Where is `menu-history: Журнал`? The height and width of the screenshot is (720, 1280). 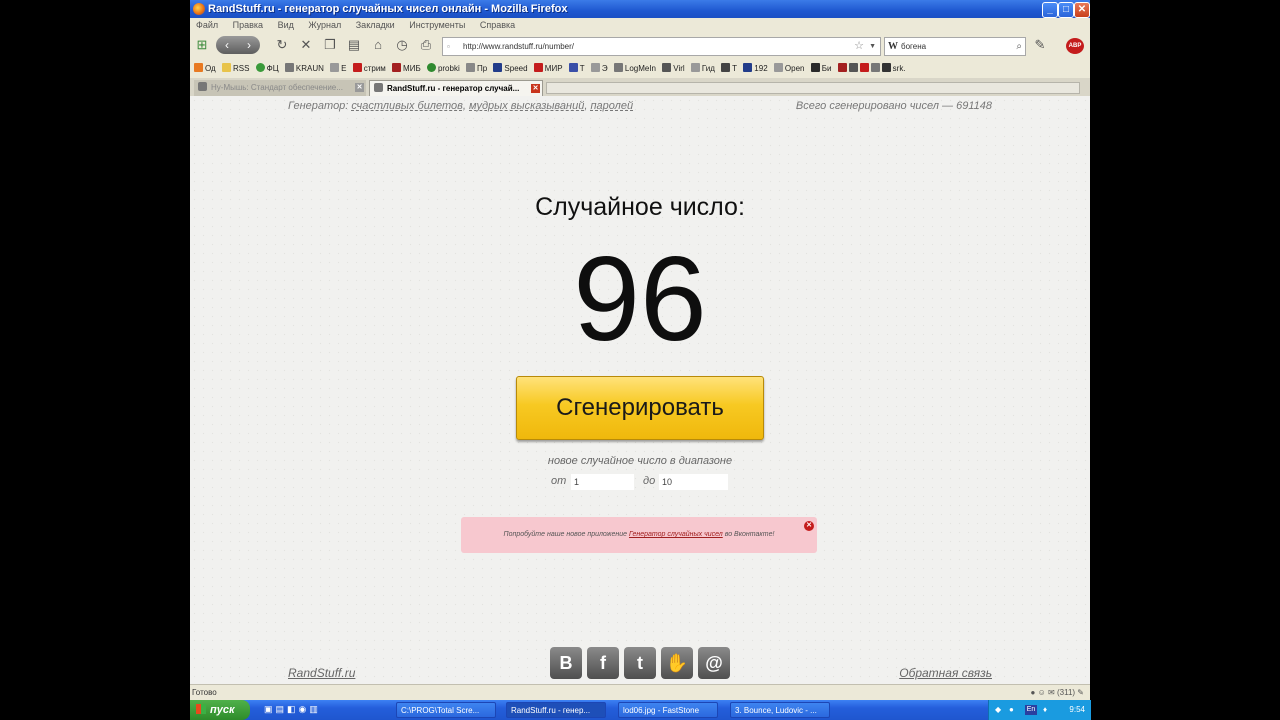
menu-history: Журнал is located at coordinates (324, 25).